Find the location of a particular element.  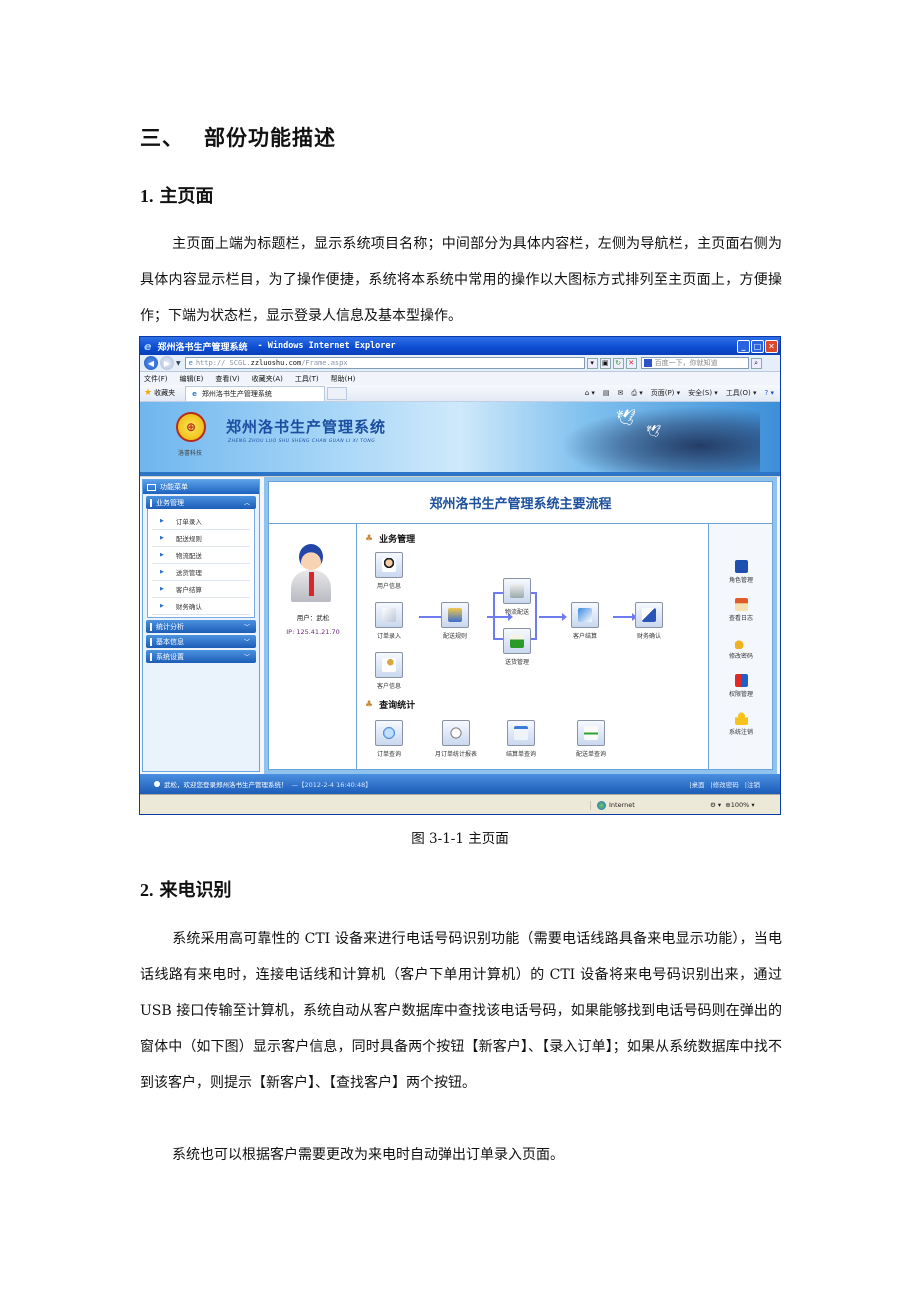

tab-label: 郑州洛书生产管理系统 is located at coordinates (236, 393).